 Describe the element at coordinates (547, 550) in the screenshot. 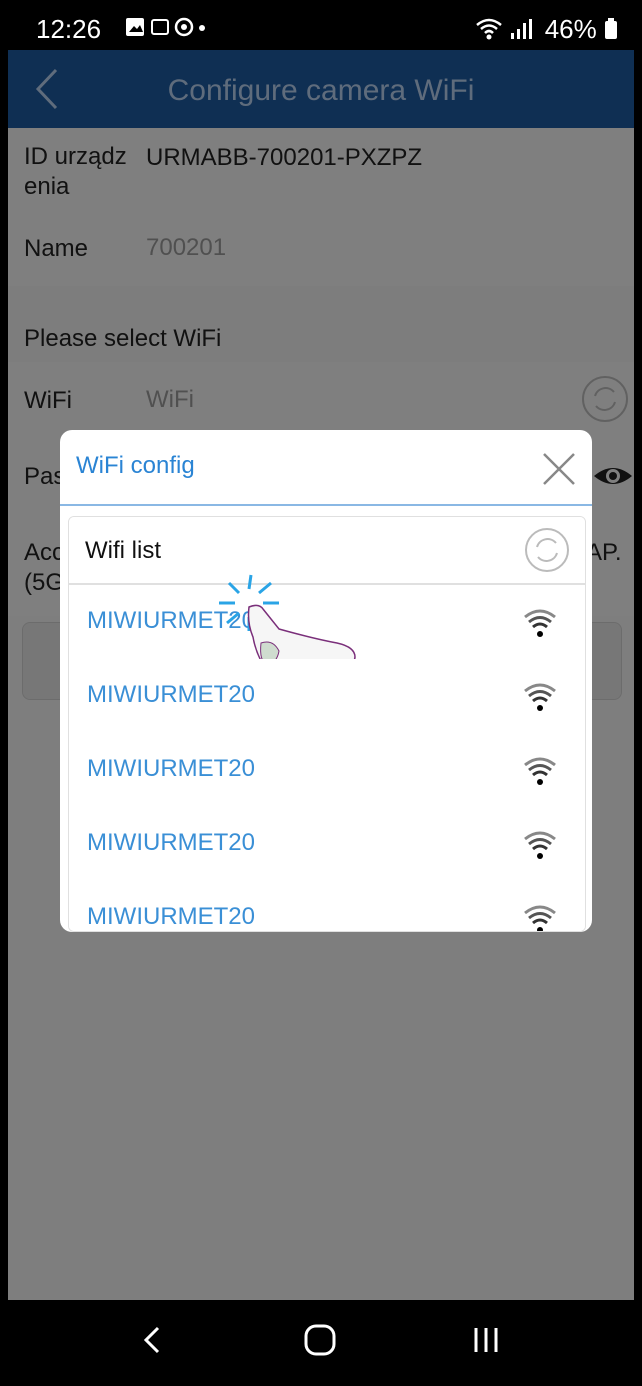

I see `refresh-list-icon` at that location.